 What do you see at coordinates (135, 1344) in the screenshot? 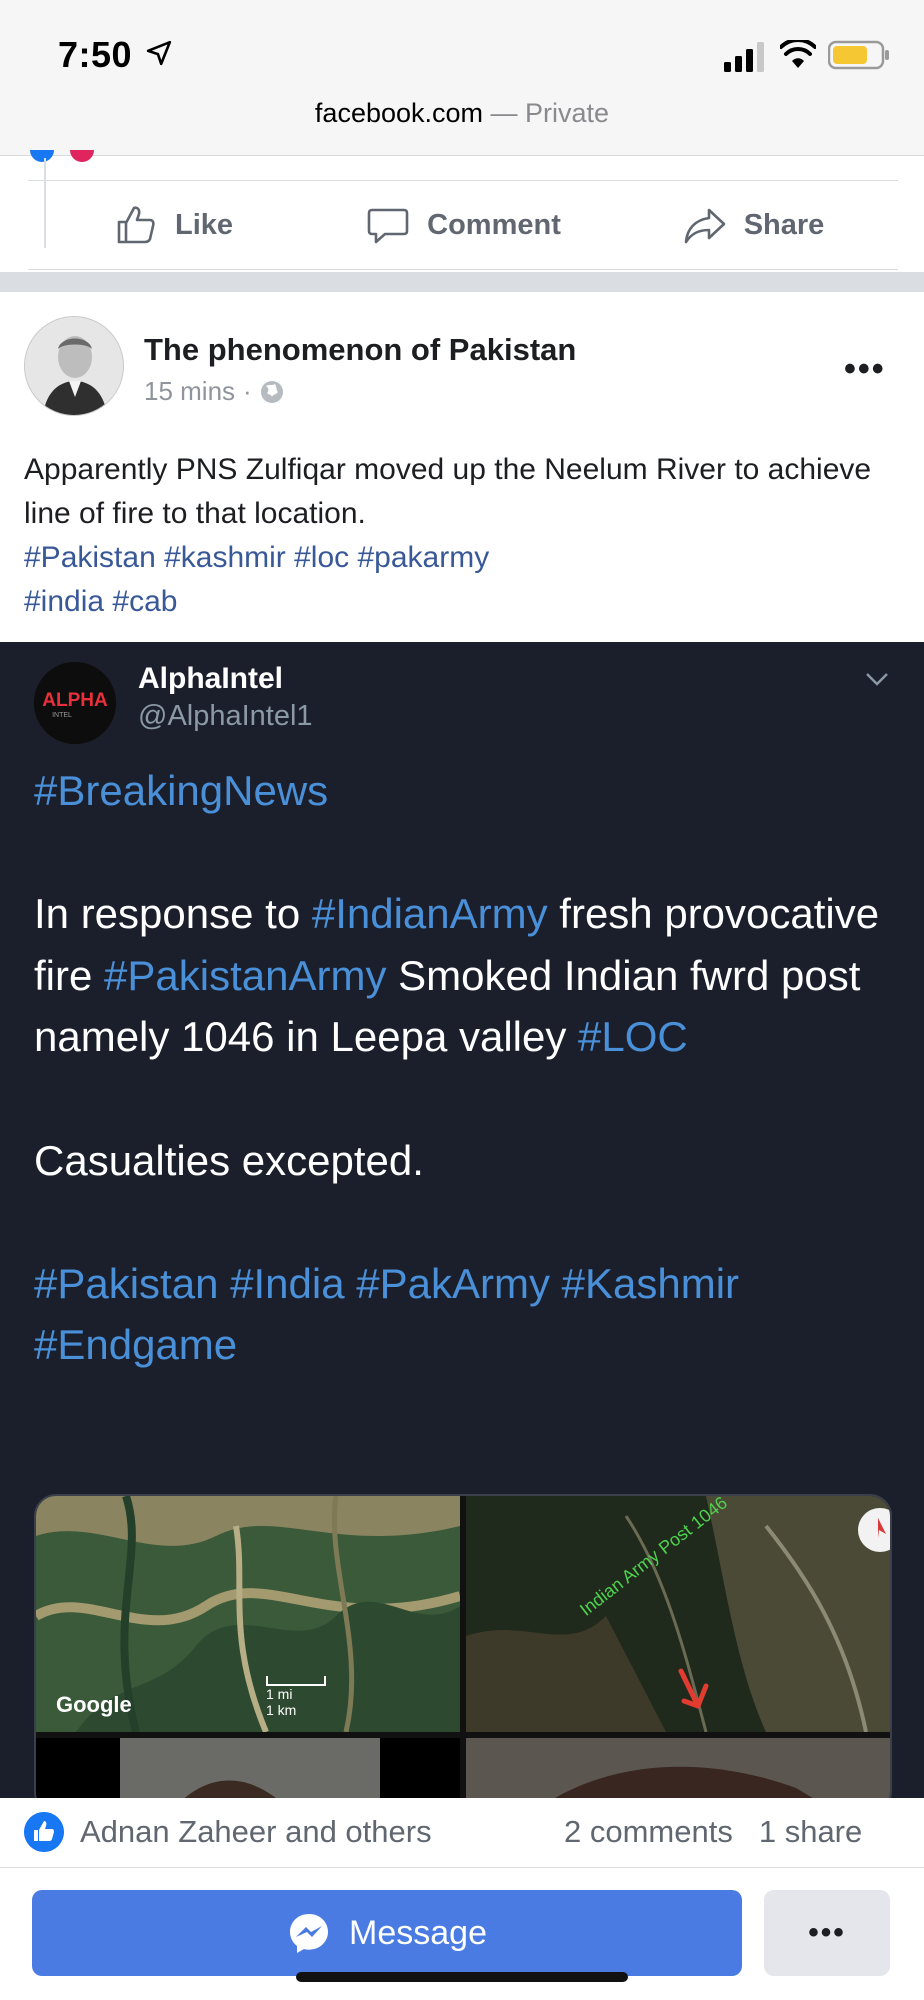
I see `hashtag-endgame: #Endgame` at bounding box center [135, 1344].